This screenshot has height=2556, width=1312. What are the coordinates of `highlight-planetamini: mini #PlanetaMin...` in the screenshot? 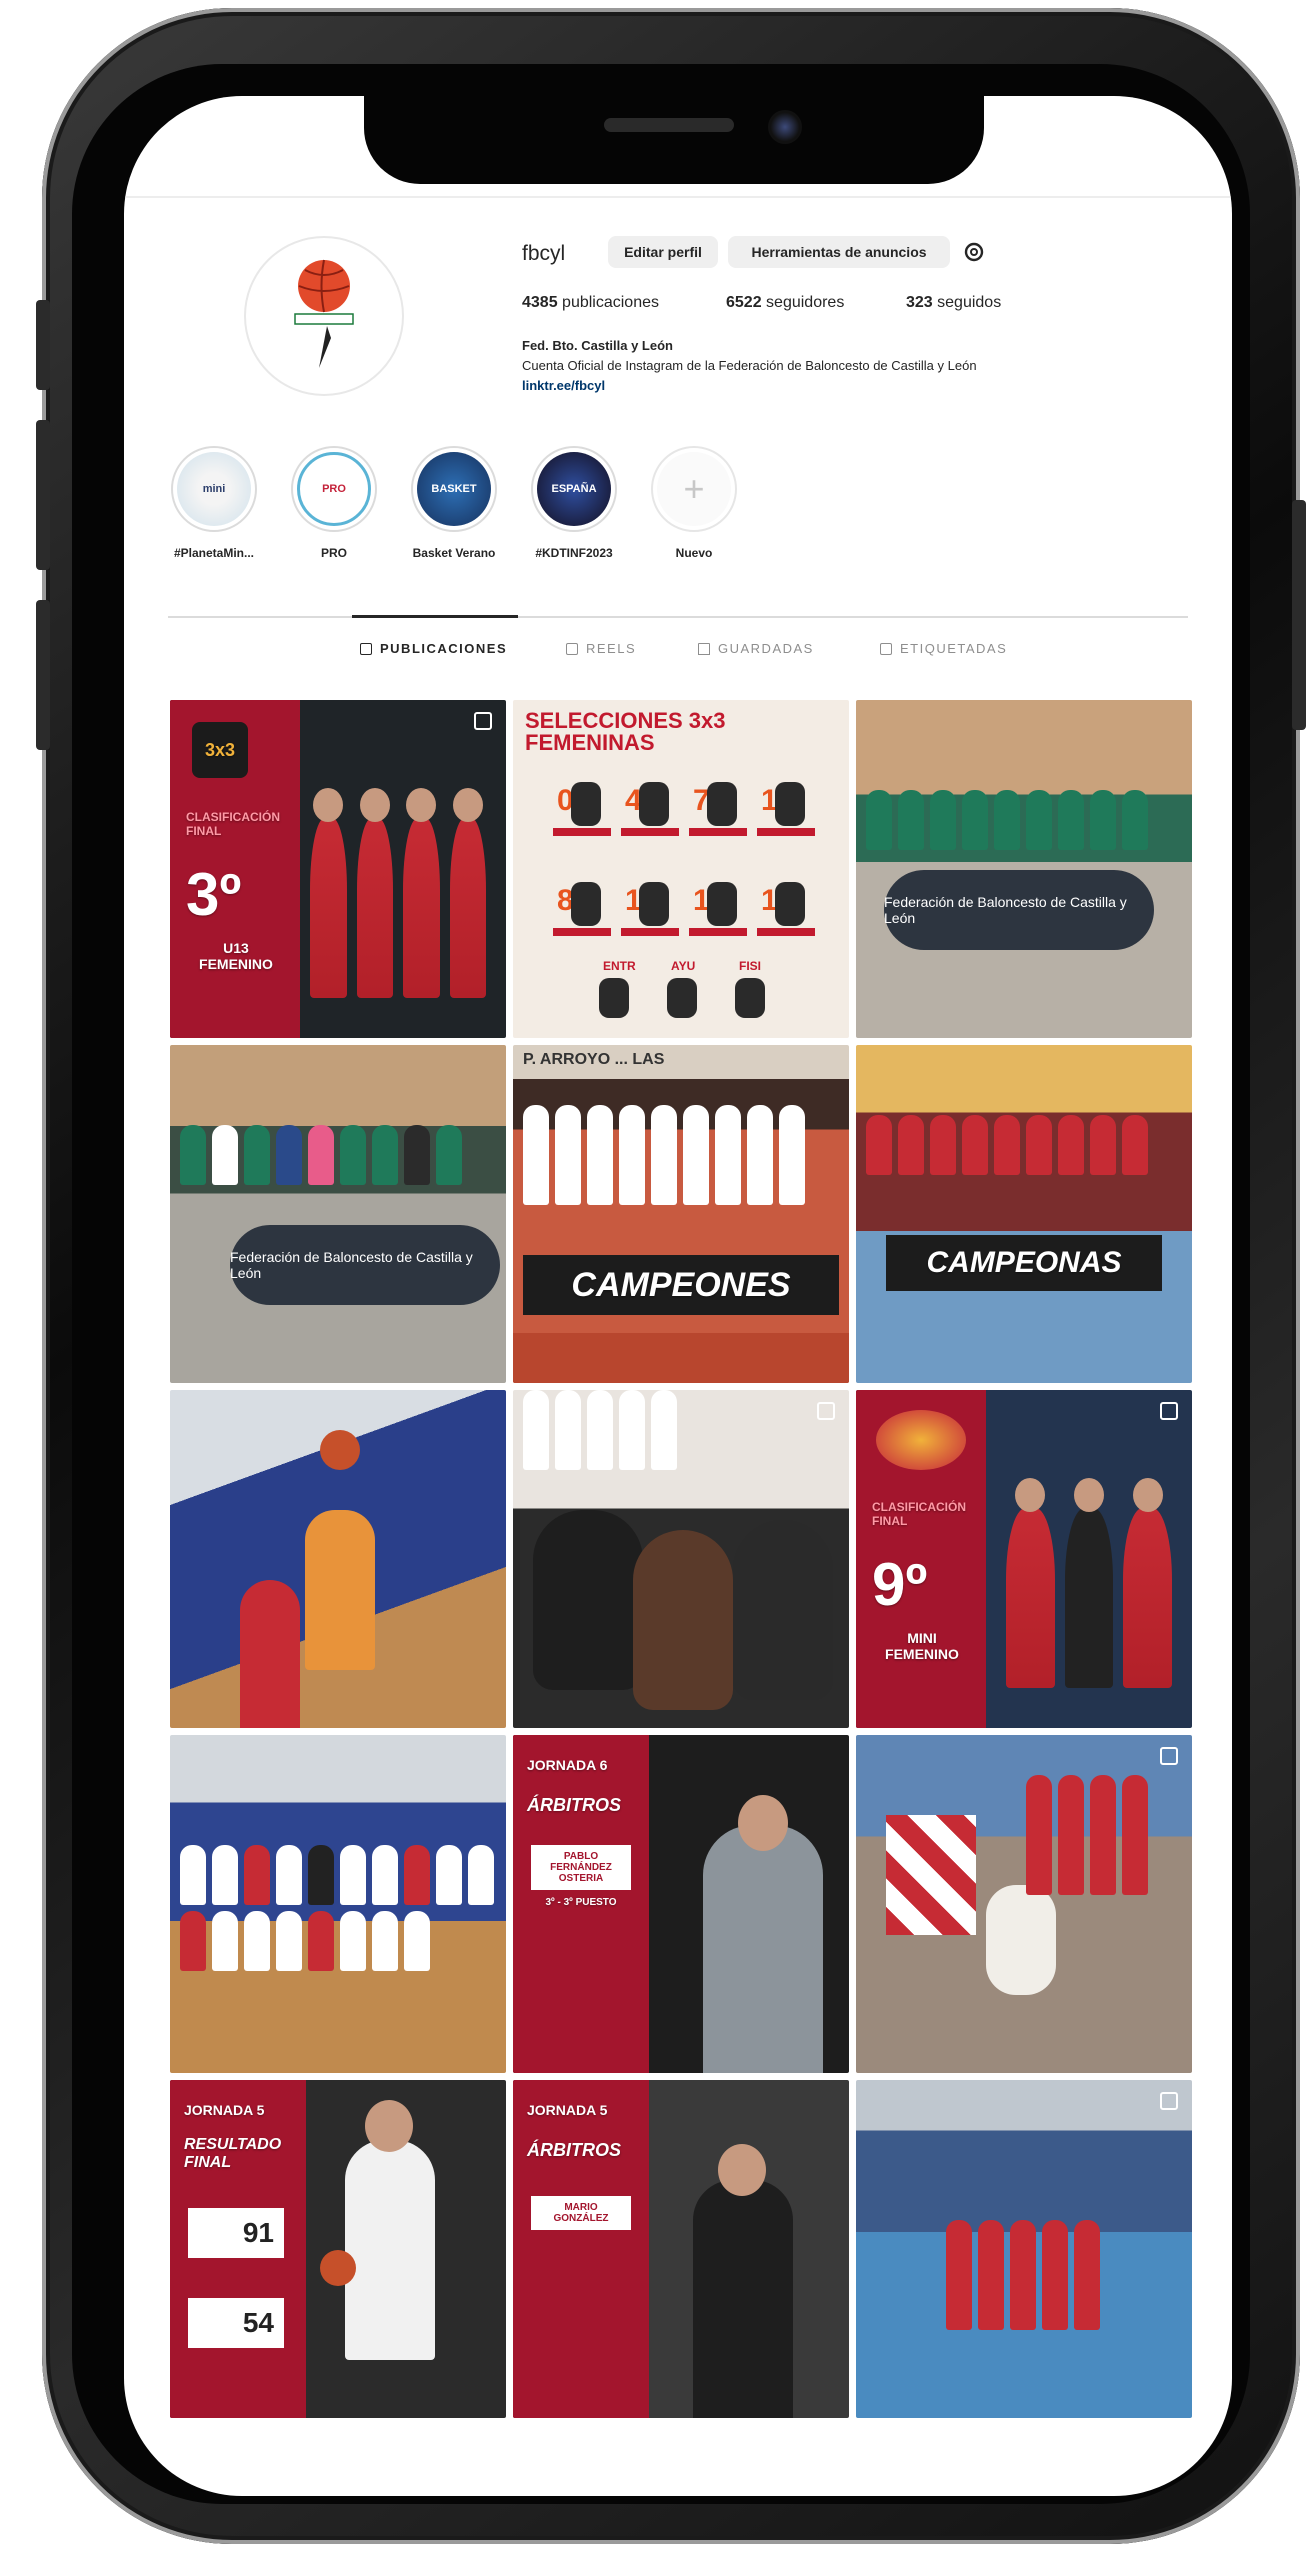 It's located at (214, 503).